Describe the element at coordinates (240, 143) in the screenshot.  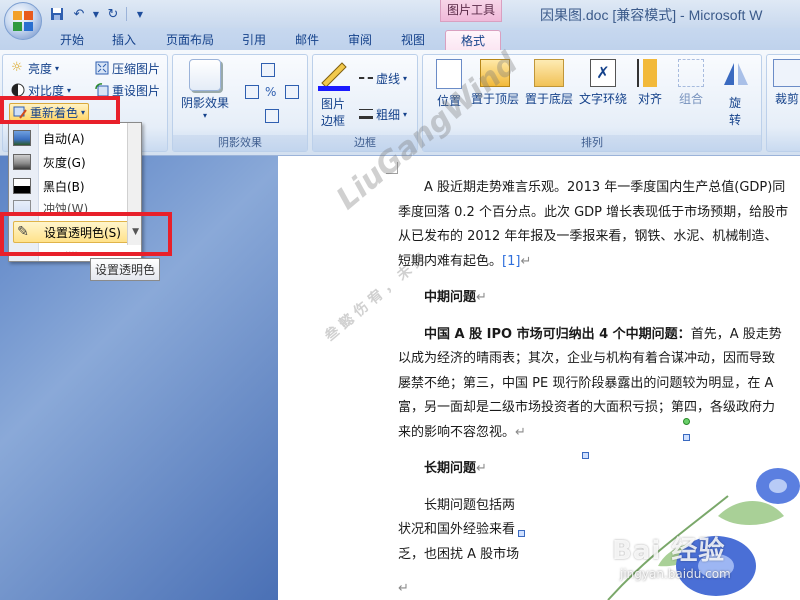
I see `shadow-effects-group-label: 阴影效果` at that location.